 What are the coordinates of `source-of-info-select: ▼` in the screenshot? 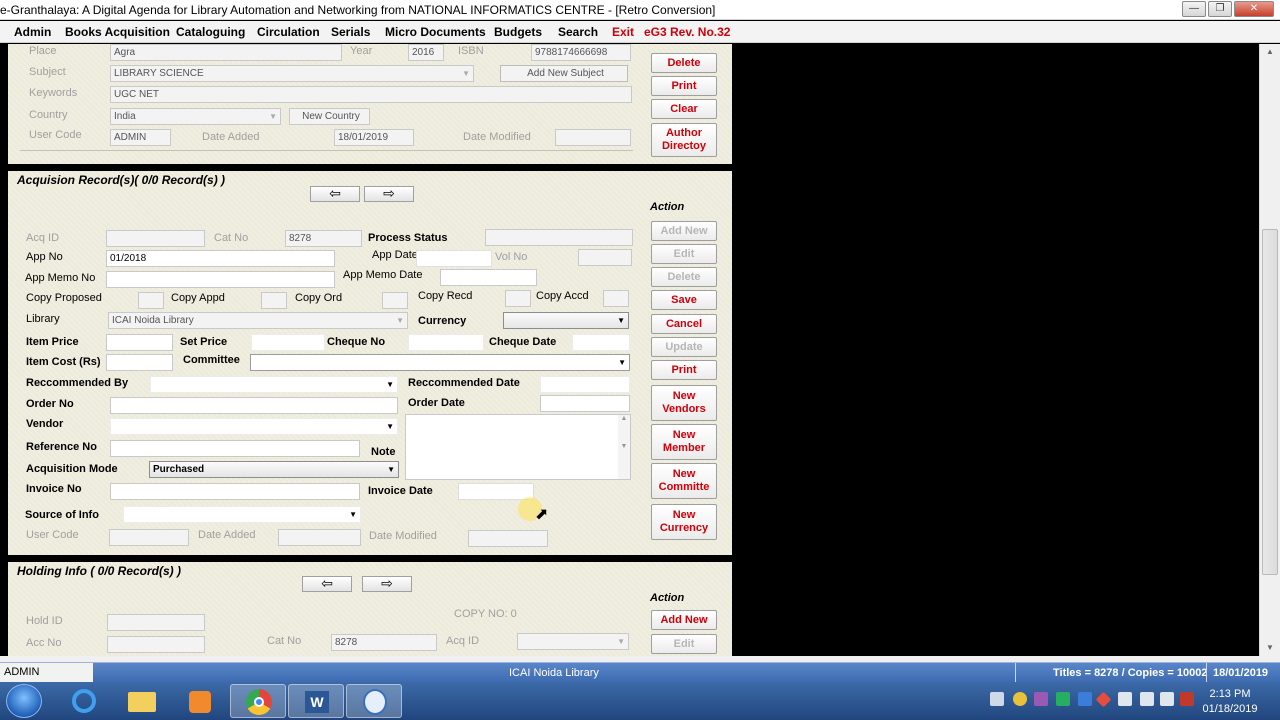 It's located at (242, 514).